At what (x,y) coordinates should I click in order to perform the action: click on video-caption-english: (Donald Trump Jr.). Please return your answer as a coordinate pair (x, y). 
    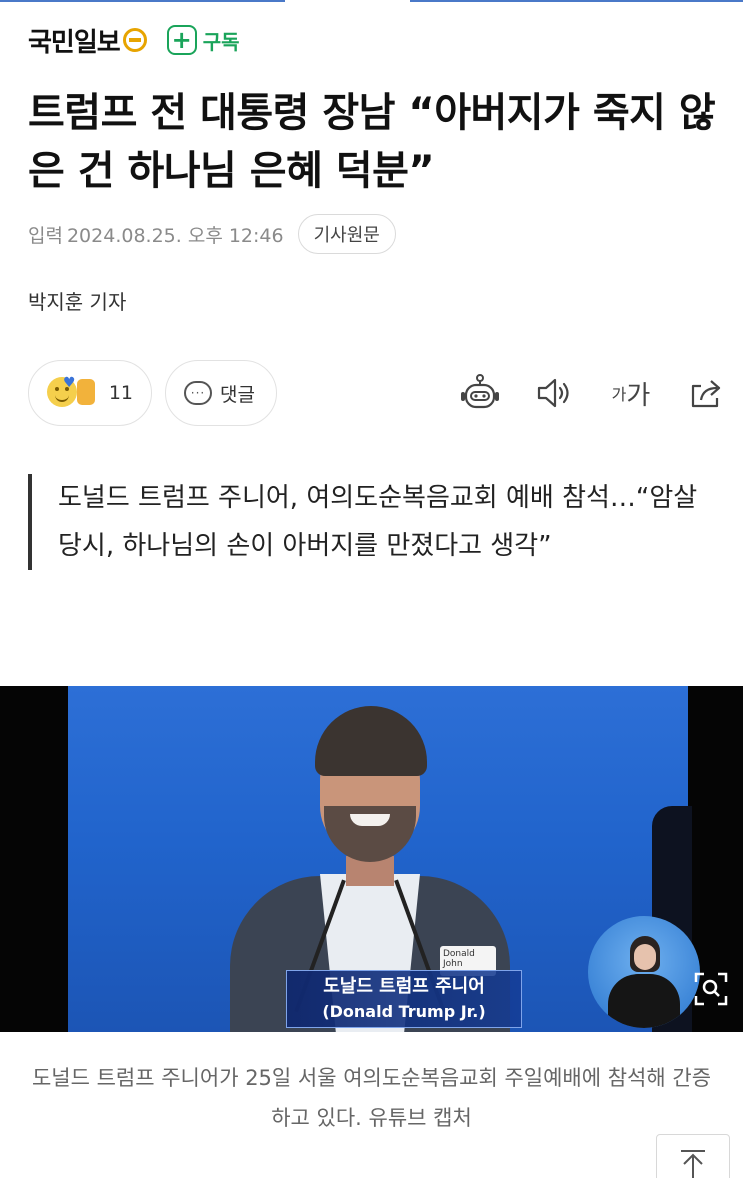
    Looking at the image, I should click on (404, 1011).